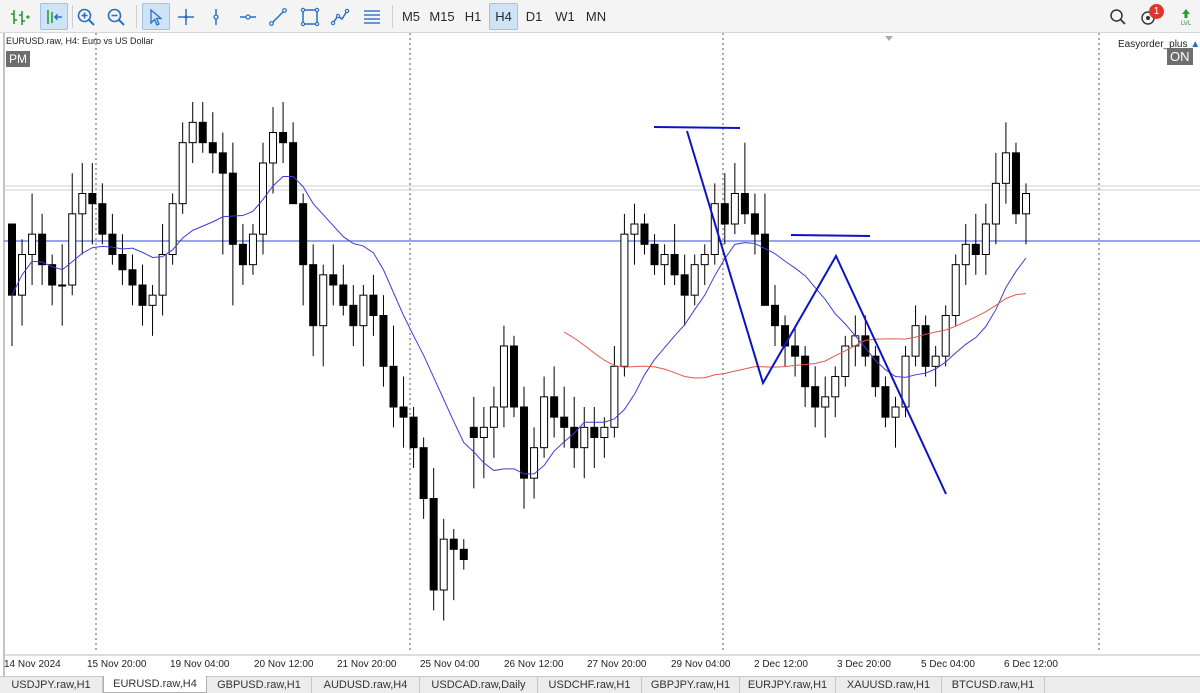 This screenshot has height=693, width=1200. What do you see at coordinates (993, 685) in the screenshot?
I see `tab-btcusd-h1: BTCUSD.raw,H1` at bounding box center [993, 685].